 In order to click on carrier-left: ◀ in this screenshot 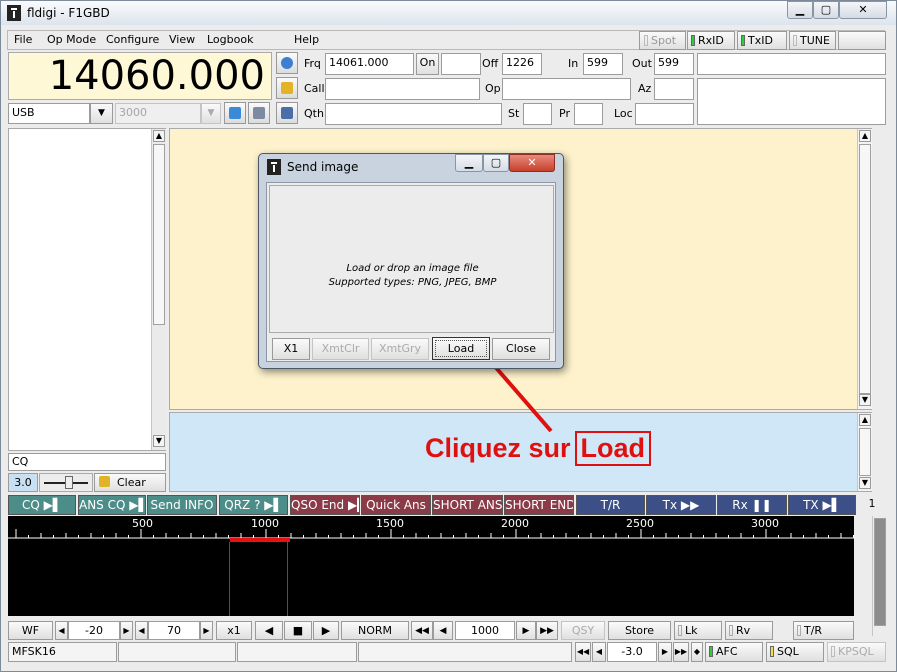, I will do `click(443, 630)`.